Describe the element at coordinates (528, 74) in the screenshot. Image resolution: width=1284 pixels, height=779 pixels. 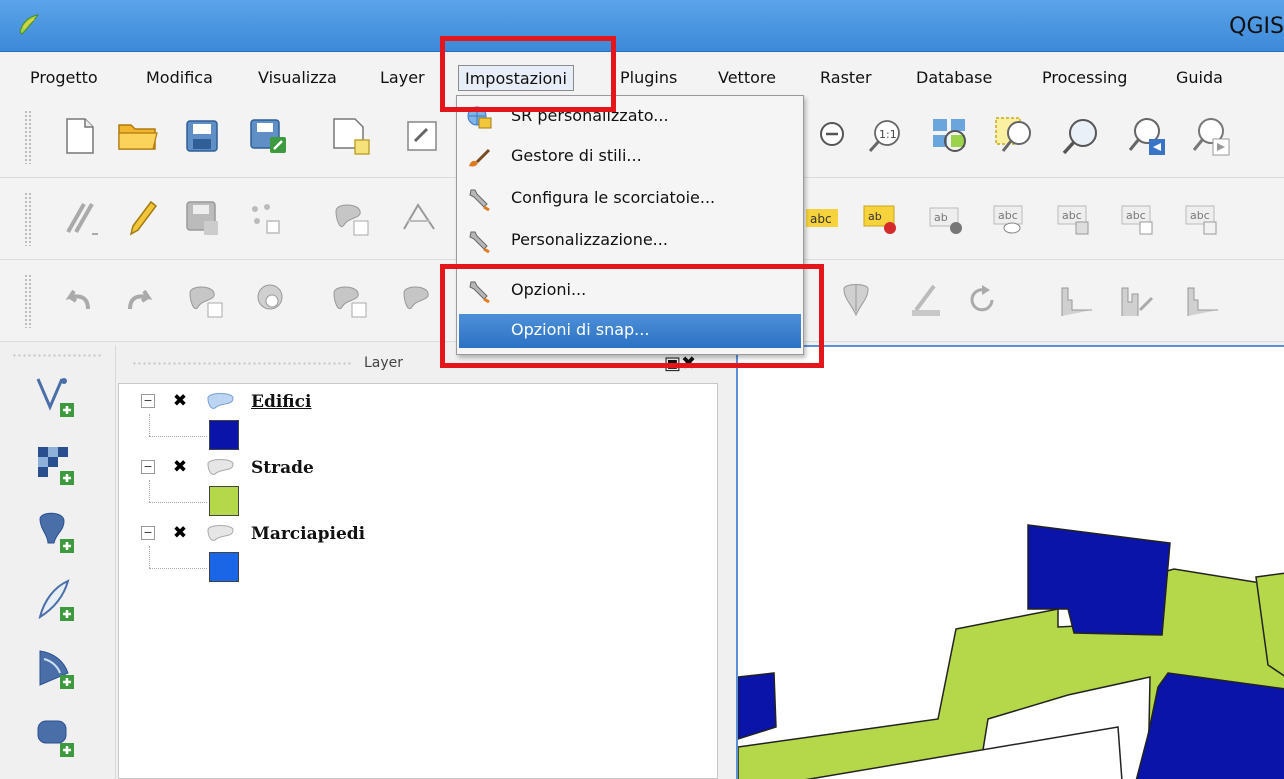
I see `annotation-box-settings-menu` at that location.